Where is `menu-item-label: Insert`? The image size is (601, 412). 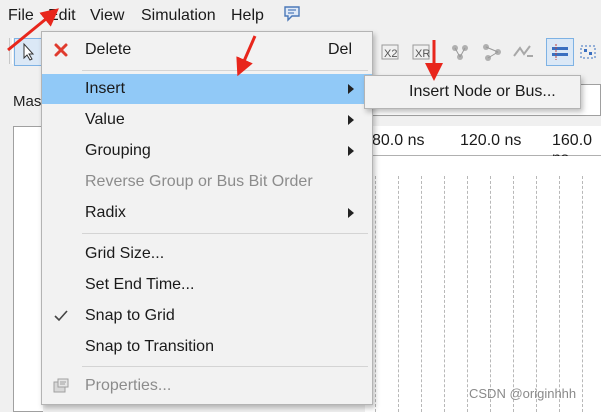 menu-item-label: Insert is located at coordinates (105, 88).